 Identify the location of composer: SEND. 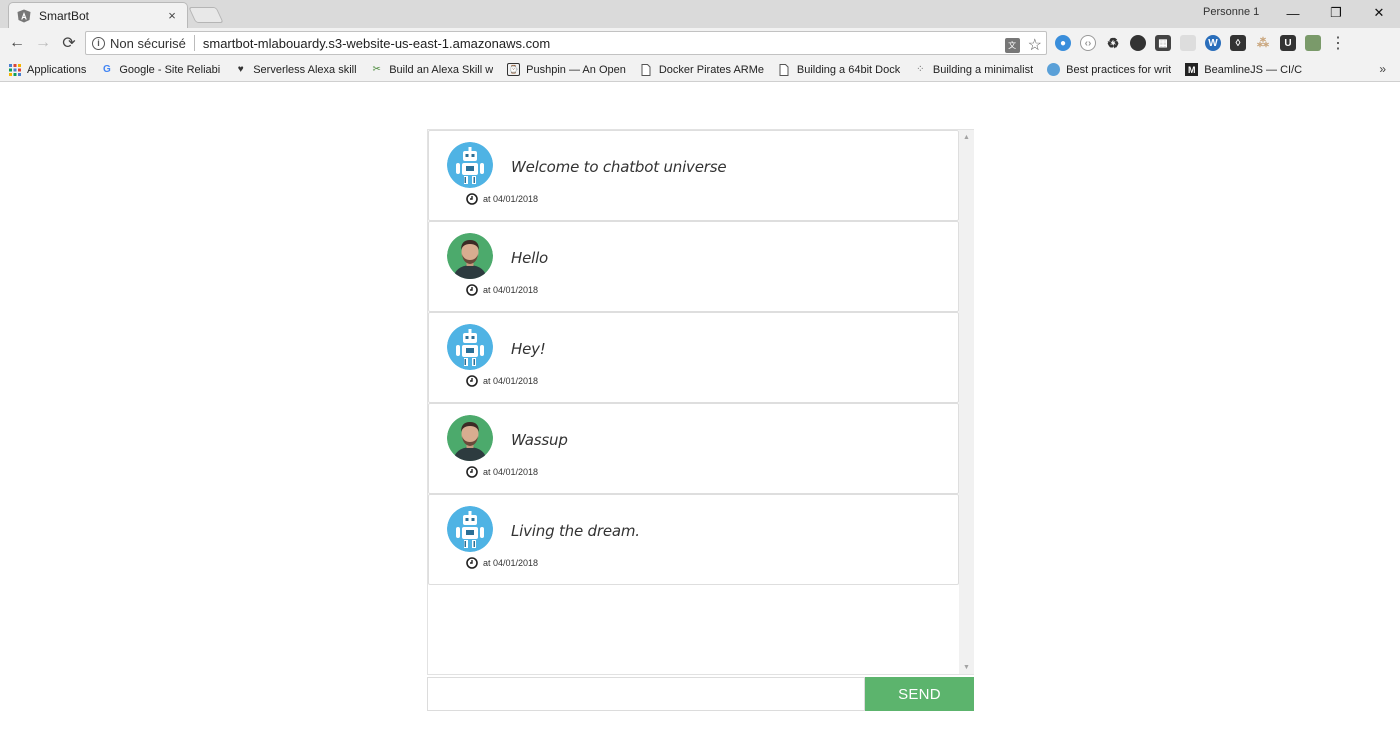
(700, 694).